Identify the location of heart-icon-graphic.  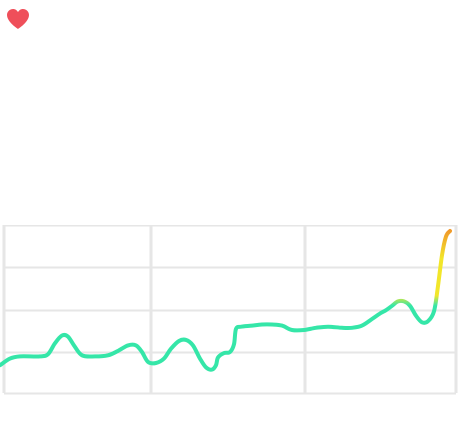
(18, 19).